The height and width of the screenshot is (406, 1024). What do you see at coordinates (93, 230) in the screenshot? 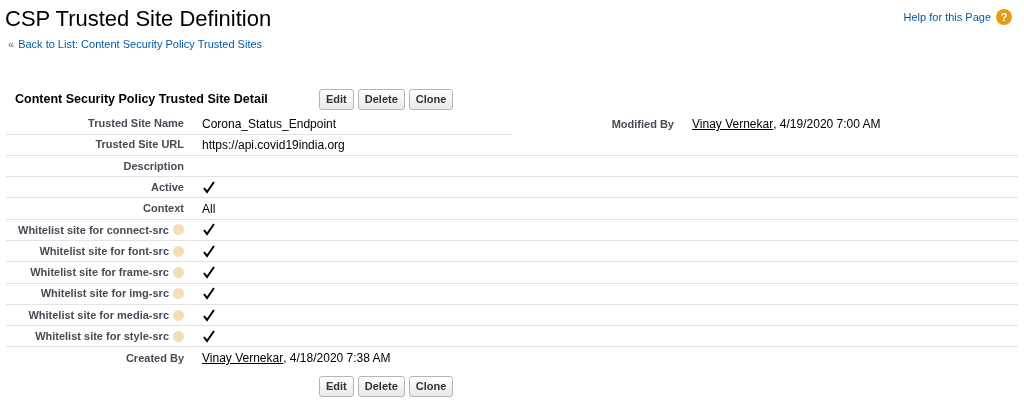
I see `field-label: Whitelist site for connect-src` at bounding box center [93, 230].